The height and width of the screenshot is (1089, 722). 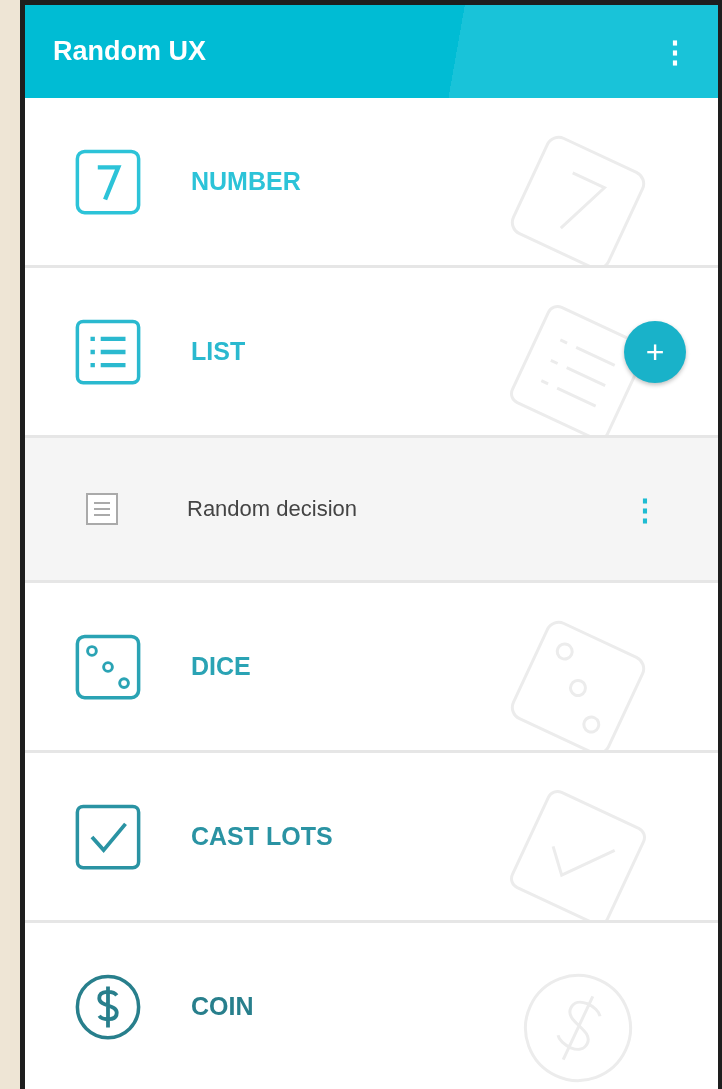 What do you see at coordinates (272, 509) in the screenshot?
I see `entry-title: Random decision` at bounding box center [272, 509].